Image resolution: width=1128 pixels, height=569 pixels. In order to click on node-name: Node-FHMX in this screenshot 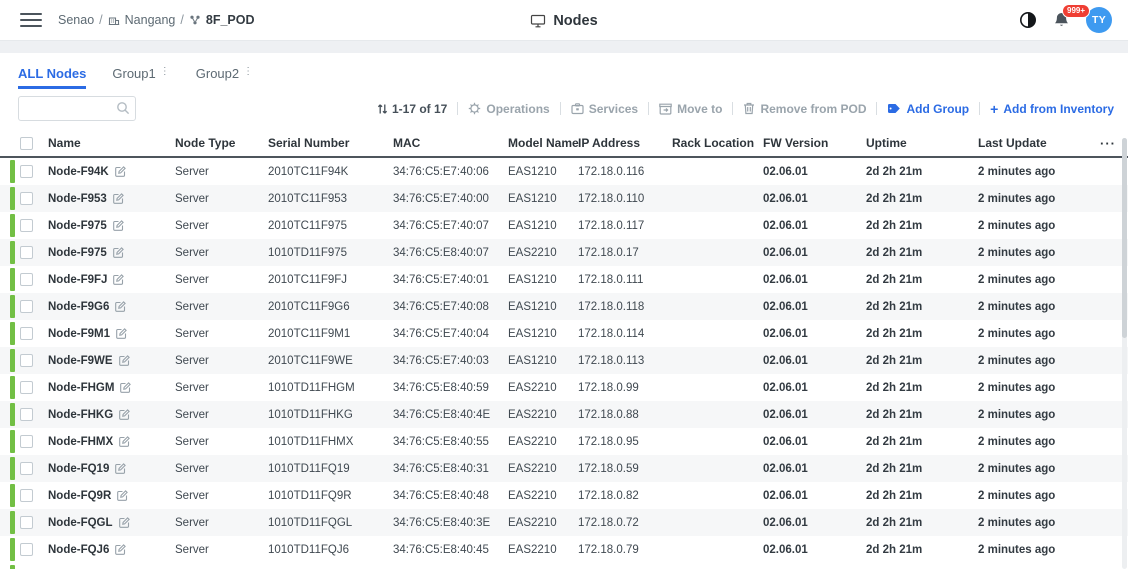, I will do `click(81, 441)`.